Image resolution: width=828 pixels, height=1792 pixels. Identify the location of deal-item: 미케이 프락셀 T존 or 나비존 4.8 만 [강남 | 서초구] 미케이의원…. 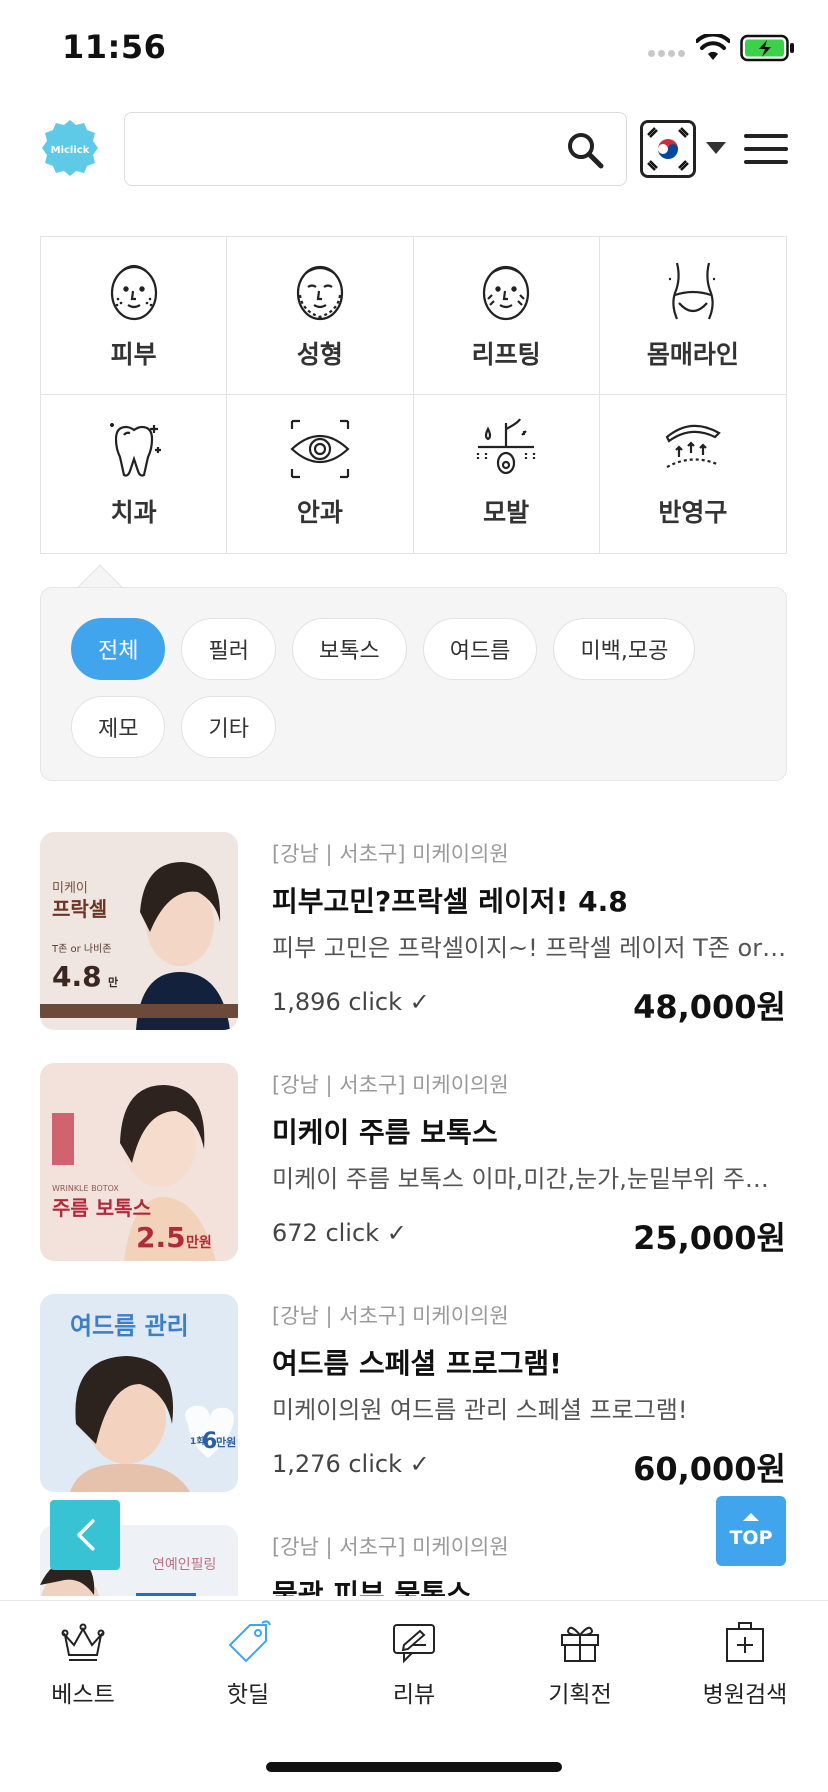
(415, 932).